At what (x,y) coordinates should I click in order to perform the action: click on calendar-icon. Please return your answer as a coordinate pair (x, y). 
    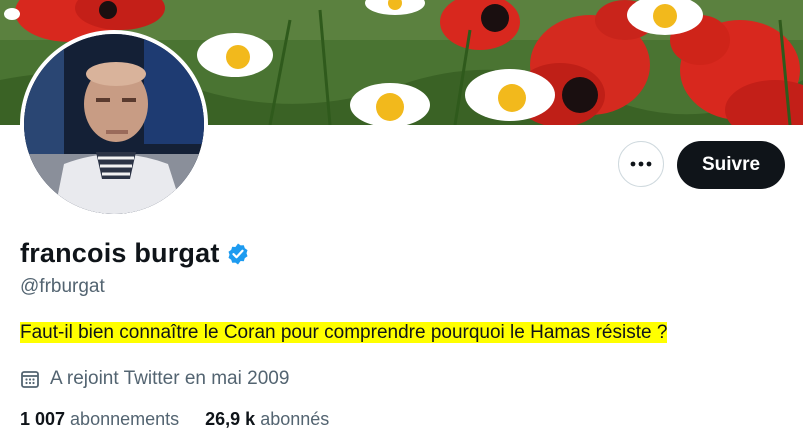
    Looking at the image, I should click on (30, 379).